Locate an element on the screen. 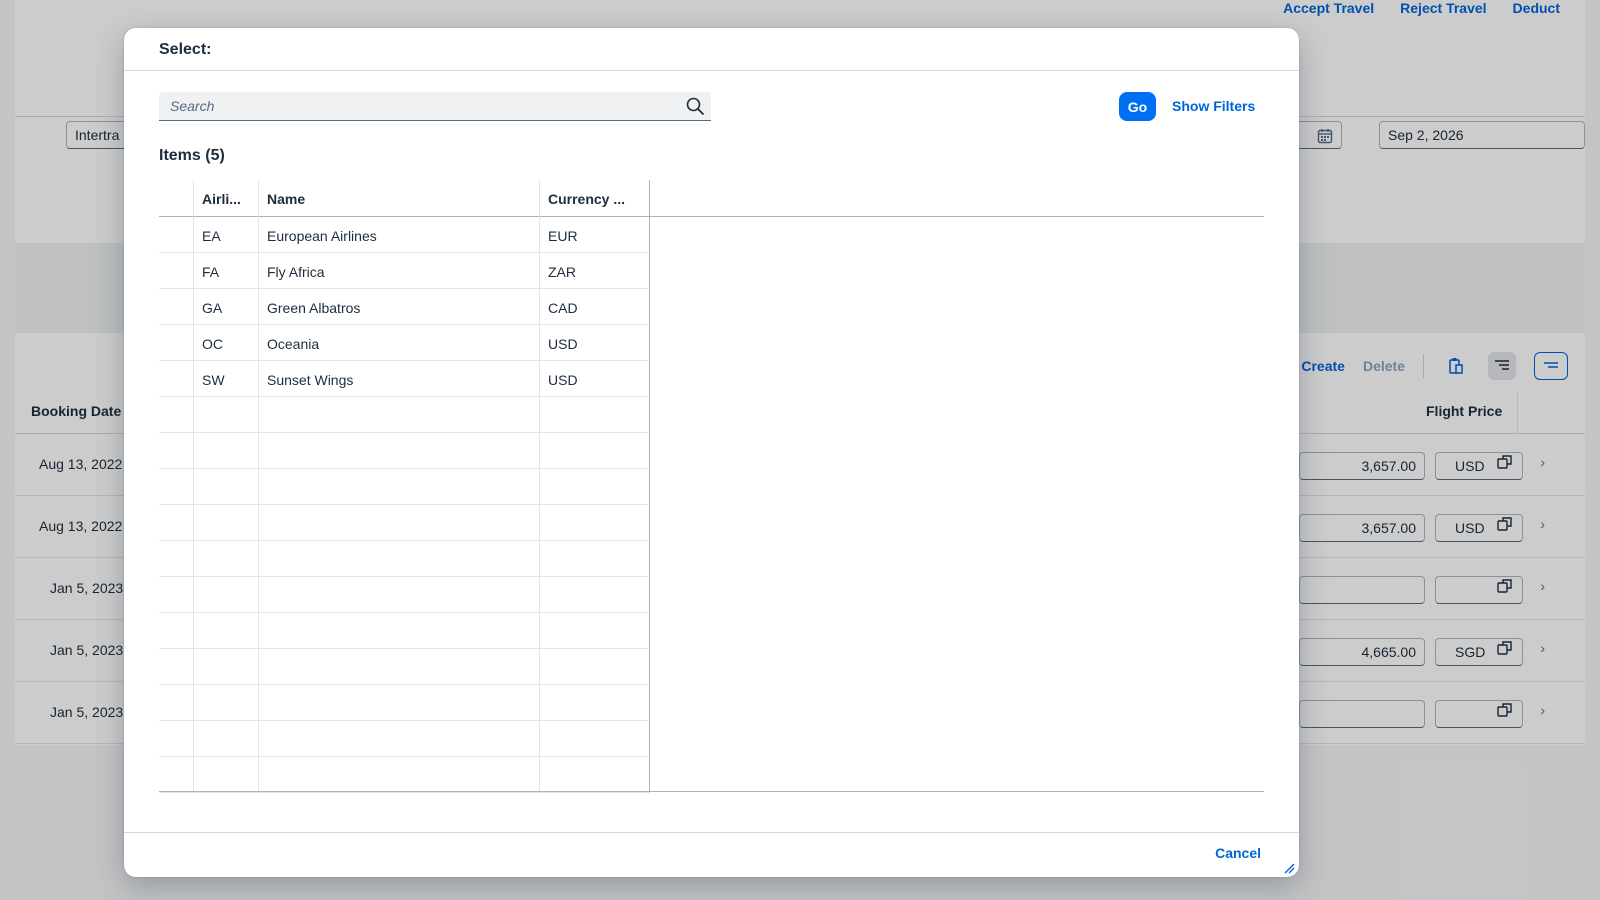  items-title: Items (5) is located at coordinates (192, 155).